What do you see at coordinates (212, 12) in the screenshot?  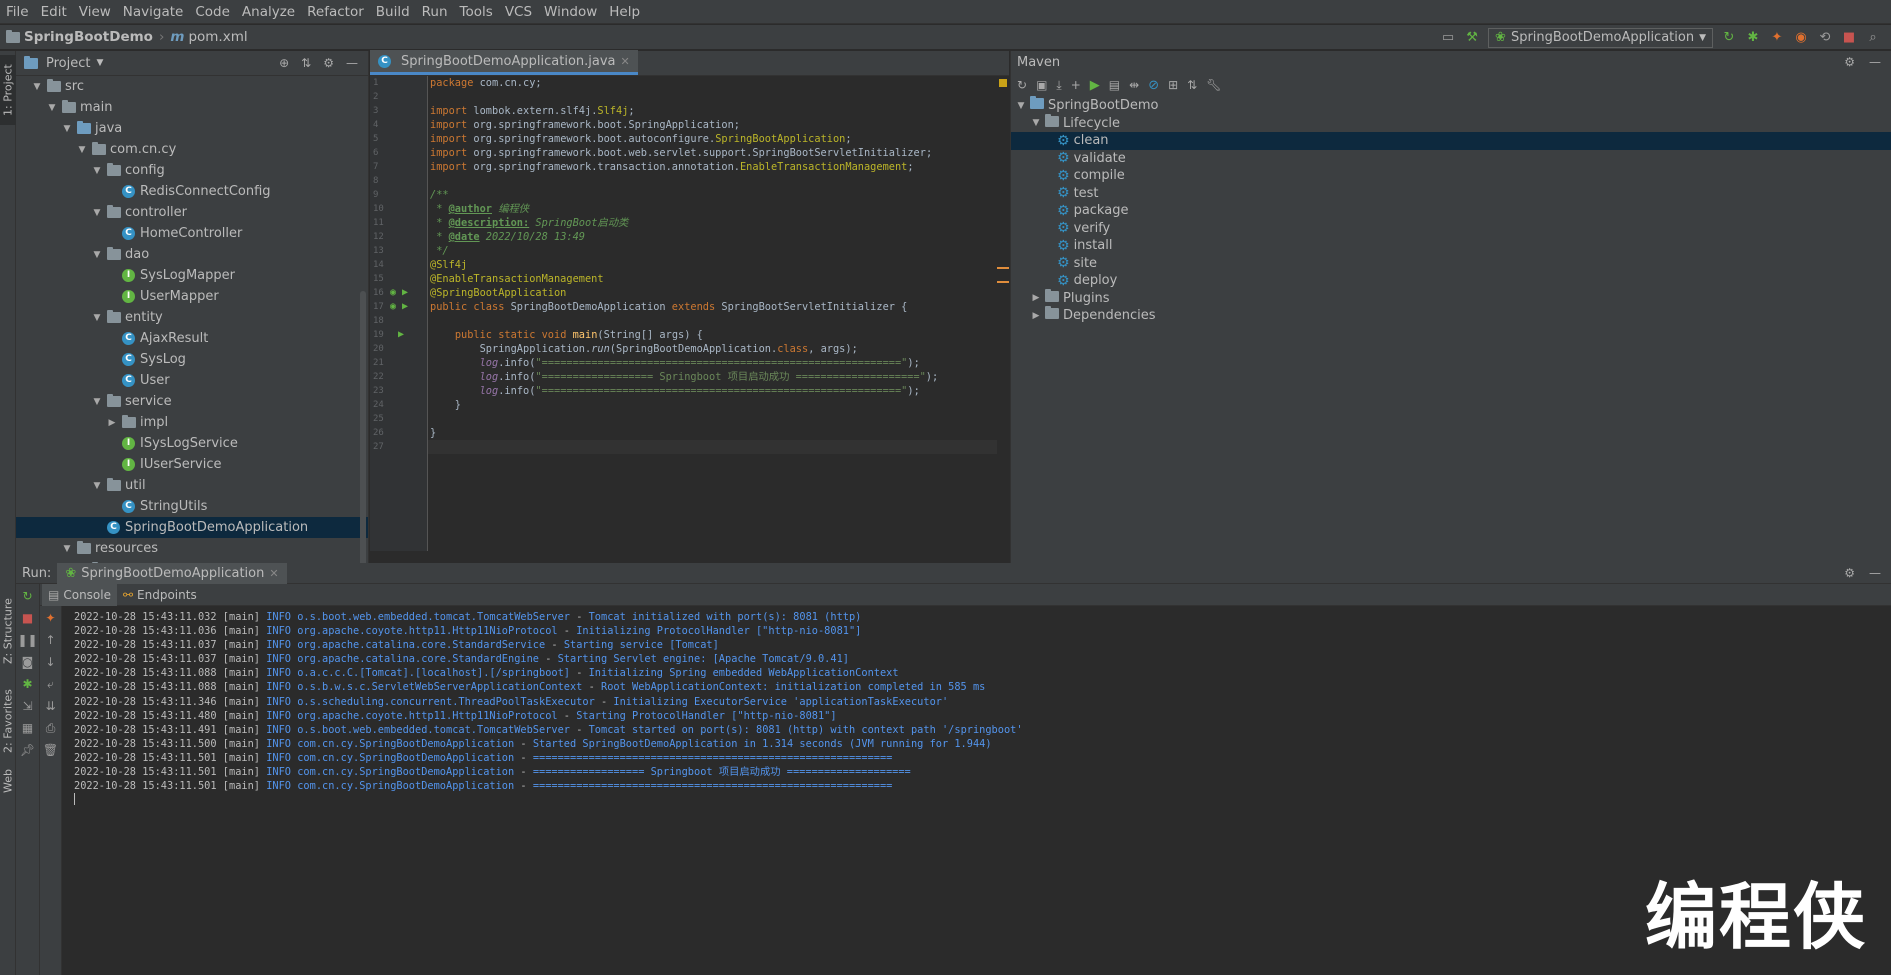 I see `menu-code: Code` at bounding box center [212, 12].